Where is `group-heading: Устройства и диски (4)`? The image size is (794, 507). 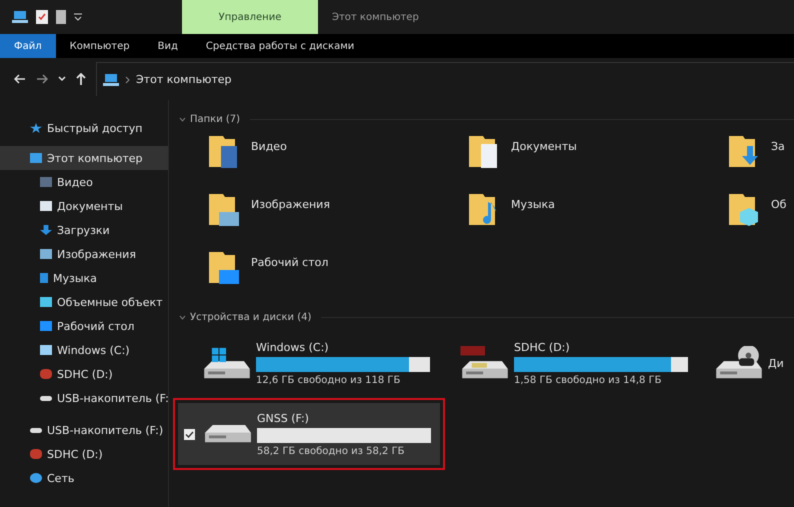
group-heading: Устройства и диски (4) is located at coordinates (251, 317).